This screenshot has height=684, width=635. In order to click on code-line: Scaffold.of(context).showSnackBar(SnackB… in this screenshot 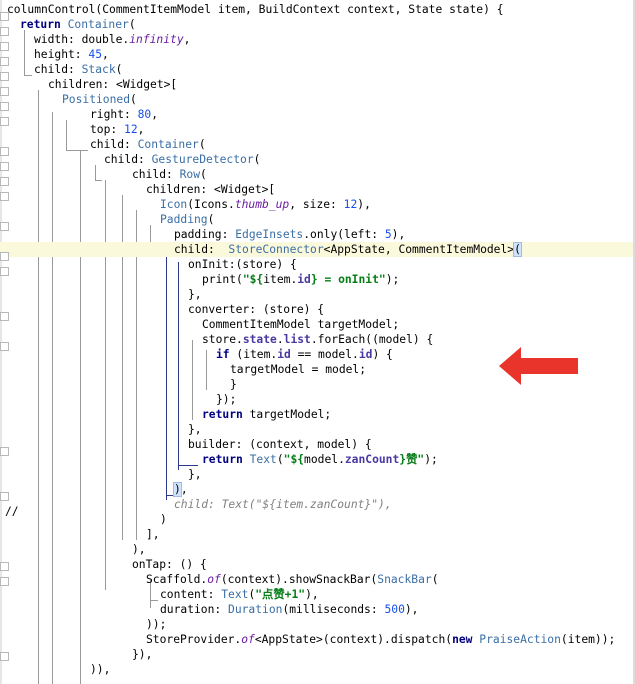, I will do `click(316, 579)`.